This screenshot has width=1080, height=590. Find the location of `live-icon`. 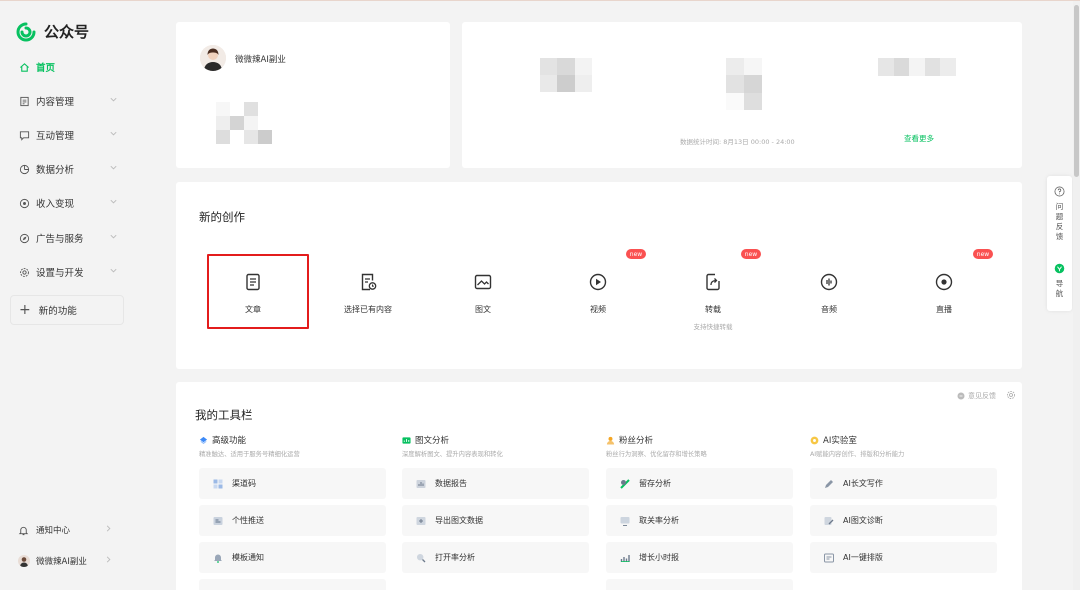

live-icon is located at coordinates (944, 282).